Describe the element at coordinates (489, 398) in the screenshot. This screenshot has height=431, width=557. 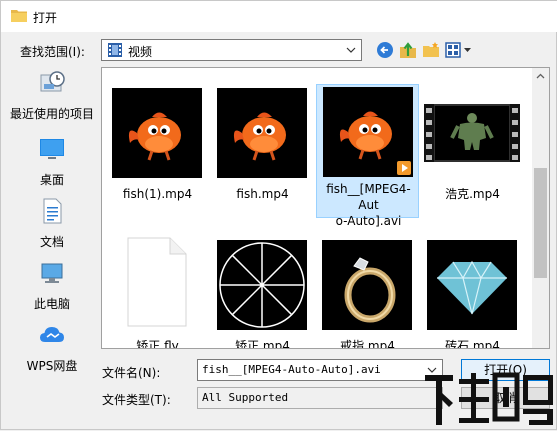
I see `watermark-logo` at that location.